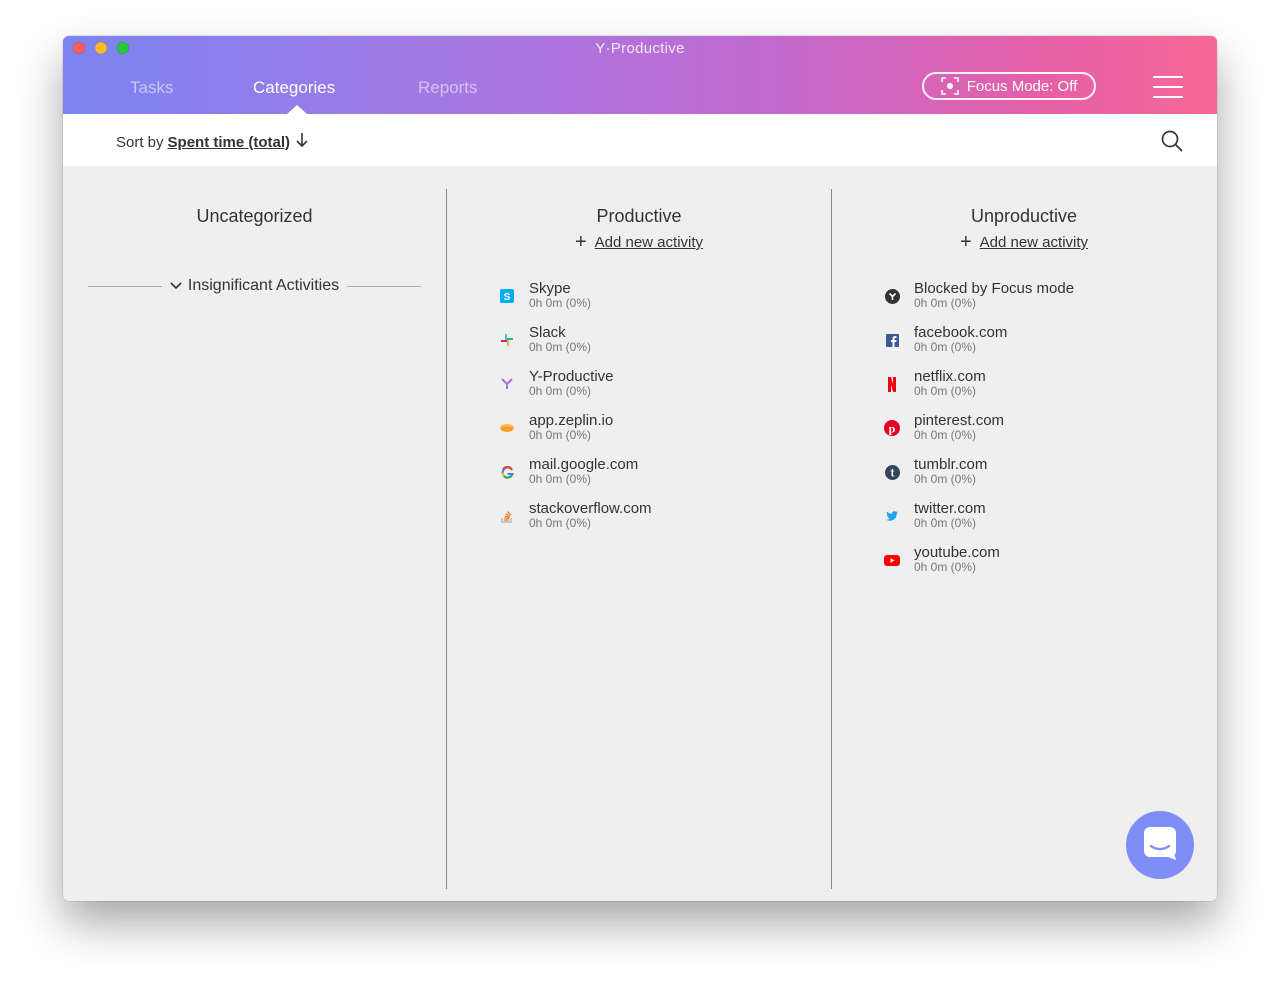  Describe the element at coordinates (1168, 87) in the screenshot. I see `hamburger-menu-icon` at that location.